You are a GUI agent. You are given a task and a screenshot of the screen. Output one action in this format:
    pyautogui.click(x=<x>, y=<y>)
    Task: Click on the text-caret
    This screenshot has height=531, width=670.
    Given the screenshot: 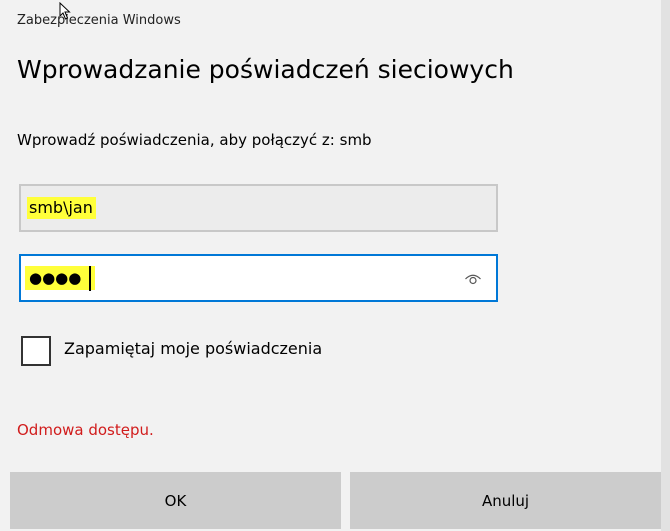 What is the action you would take?
    pyautogui.click(x=90, y=278)
    